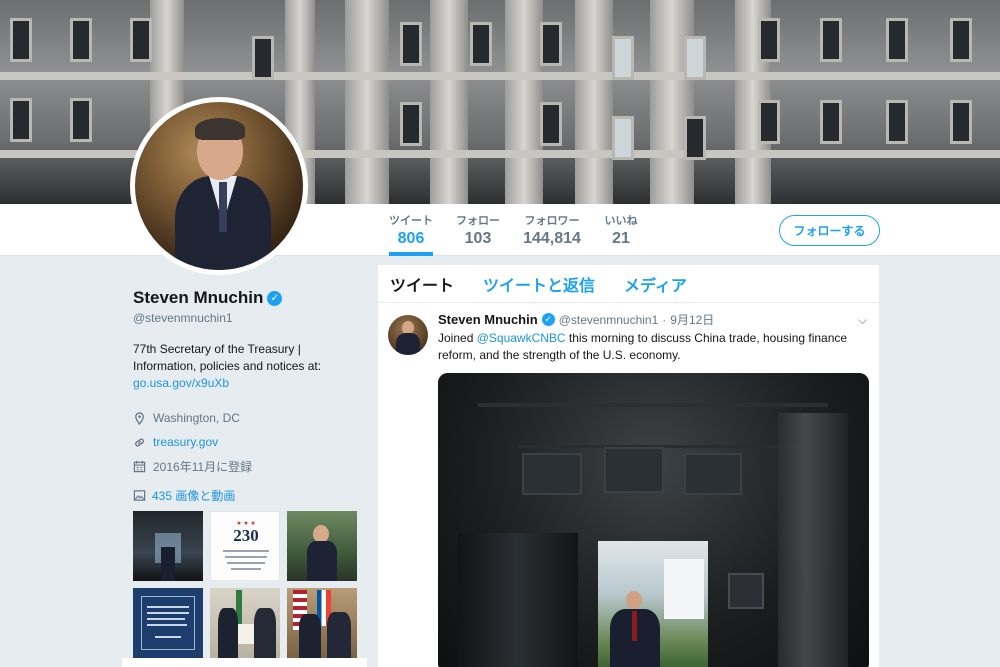 Image resolution: width=1000 pixels, height=667 pixels. I want to click on image-icon, so click(139, 495).